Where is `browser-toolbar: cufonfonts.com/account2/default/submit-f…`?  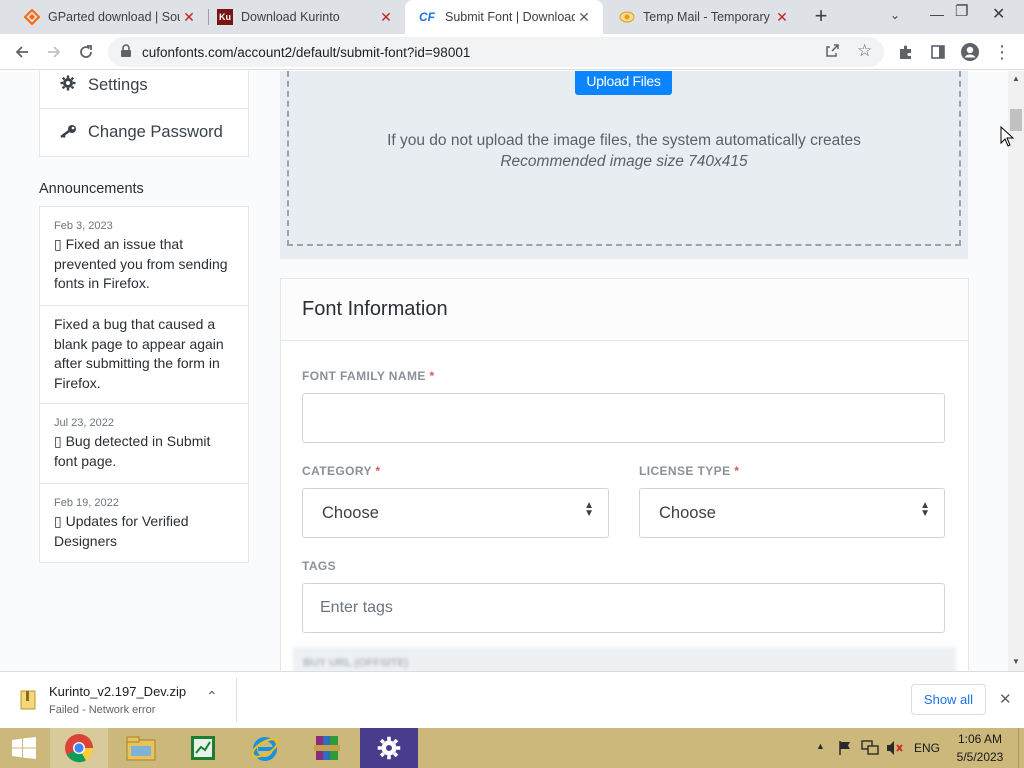
browser-toolbar: cufonfonts.com/account2/default/submit-f… is located at coordinates (512, 52).